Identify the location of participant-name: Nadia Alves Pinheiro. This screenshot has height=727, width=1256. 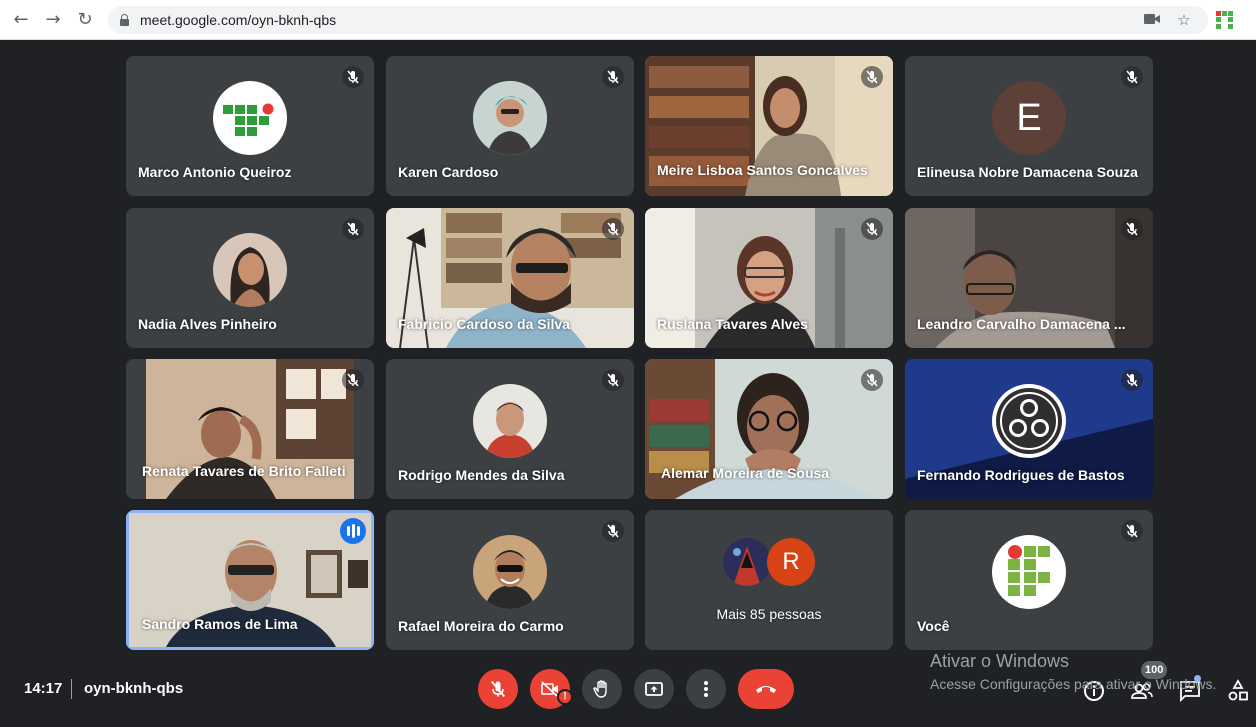
(207, 324).